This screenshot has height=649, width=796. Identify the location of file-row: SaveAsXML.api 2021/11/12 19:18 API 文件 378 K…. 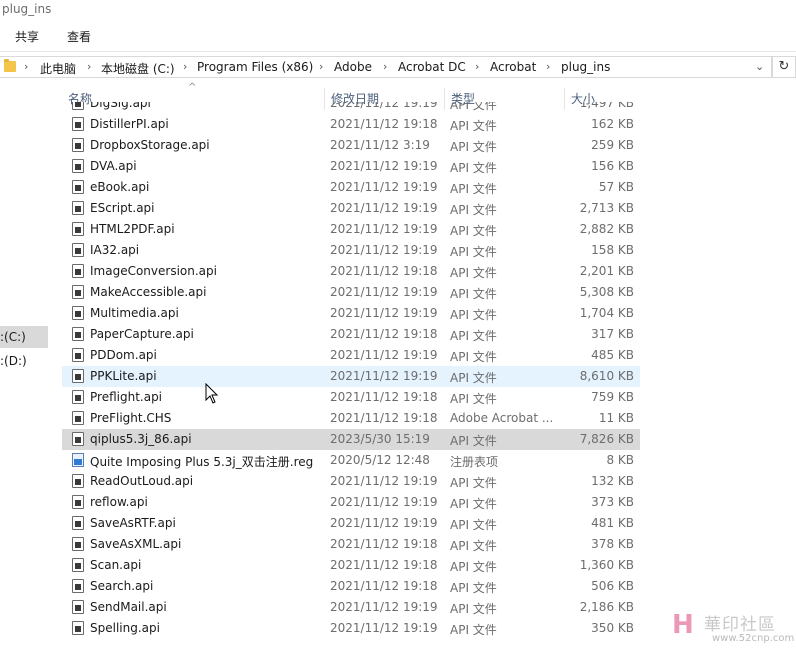
(351, 544).